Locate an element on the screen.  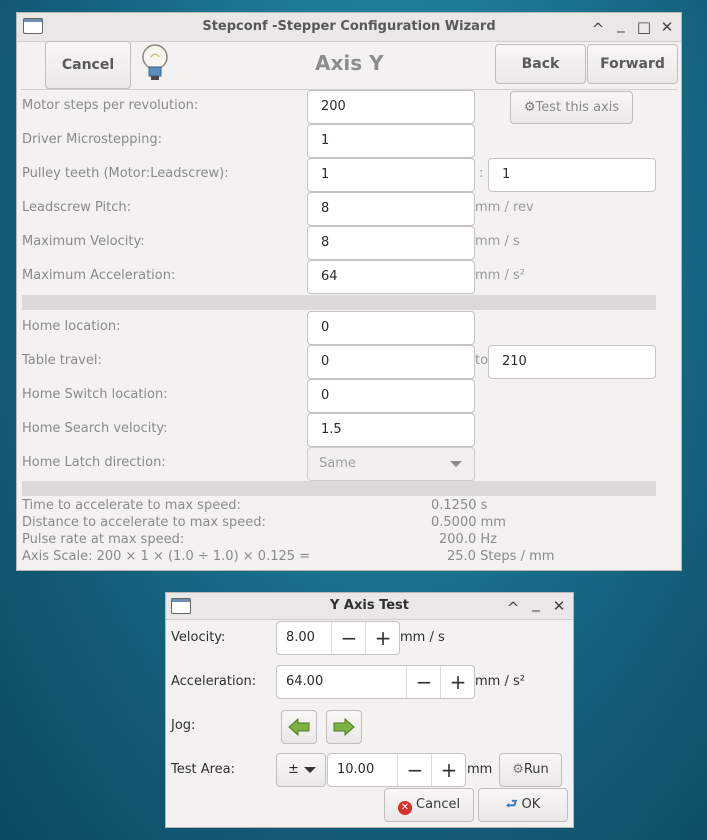
pulse-value: 200.0 Hz is located at coordinates (468, 539).